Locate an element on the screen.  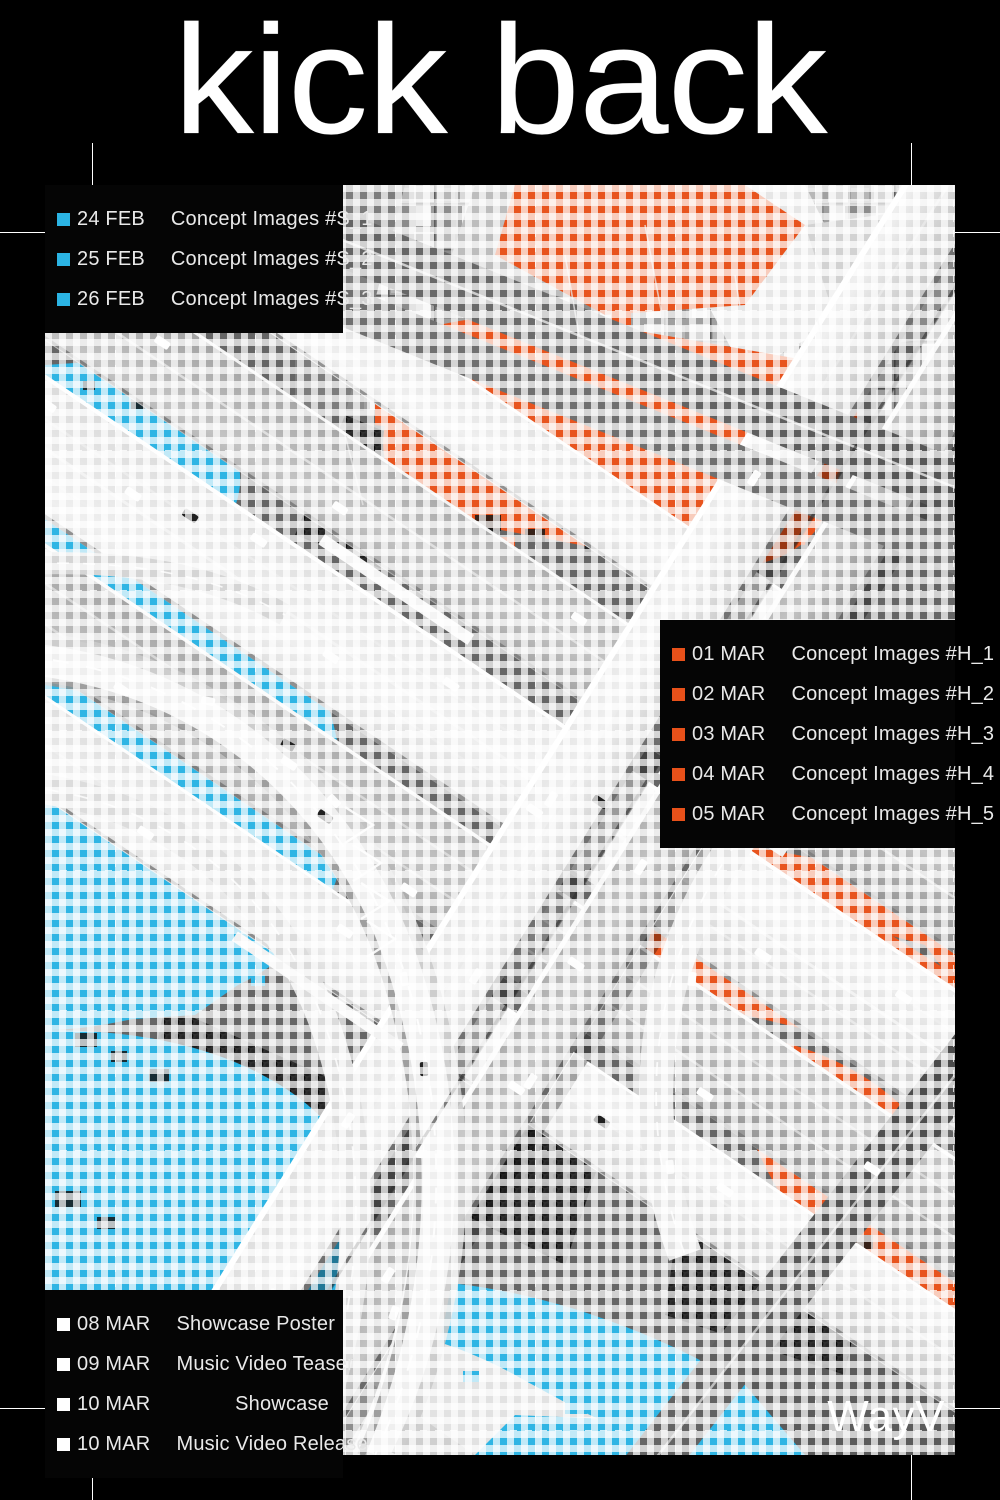
legend-label: Concept Images #H_1 is located at coordinates (893, 653).